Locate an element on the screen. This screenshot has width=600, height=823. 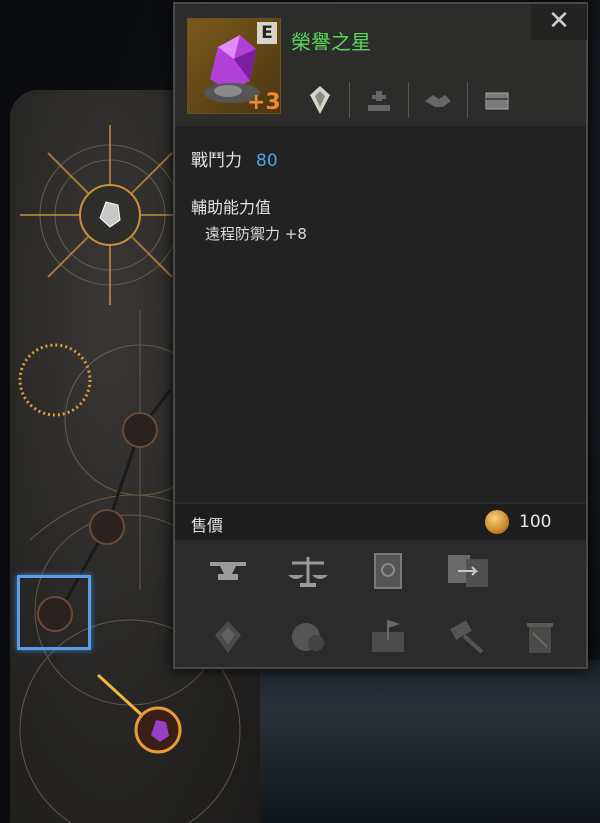
hammer-icon is located at coordinates (468, 637).